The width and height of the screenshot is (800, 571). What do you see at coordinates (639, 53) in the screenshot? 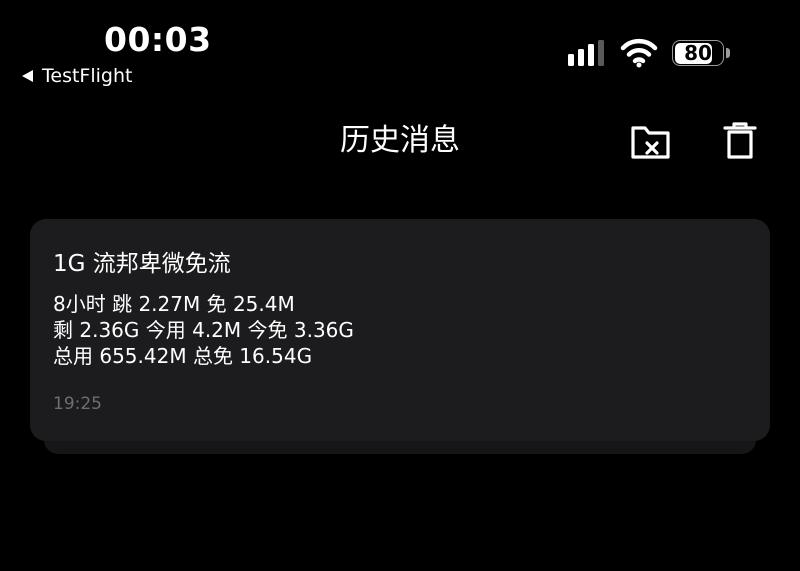
I see `wifi-icon` at bounding box center [639, 53].